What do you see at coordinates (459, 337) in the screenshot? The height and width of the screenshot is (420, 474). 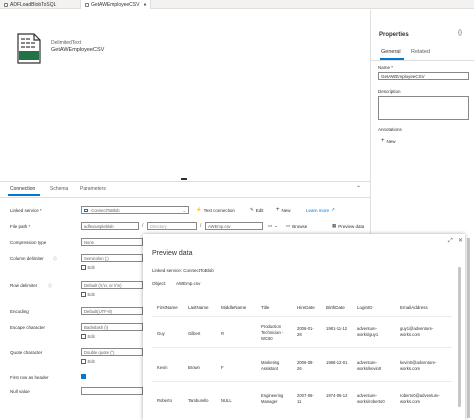 I see `preview-scrollbar` at bounding box center [459, 337].